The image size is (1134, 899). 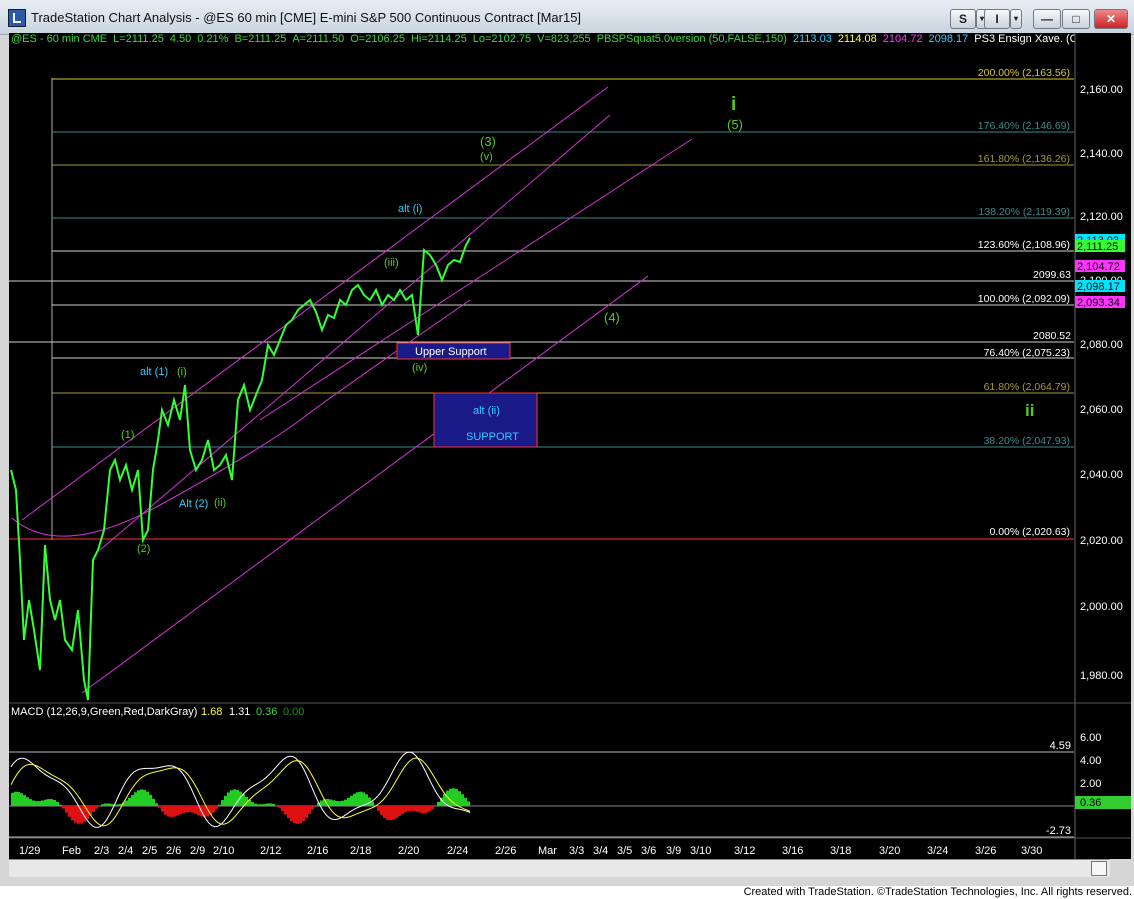 What do you see at coordinates (1027, 353) in the screenshot?
I see `fib-label-76: 76.40% (2,075.23)` at bounding box center [1027, 353].